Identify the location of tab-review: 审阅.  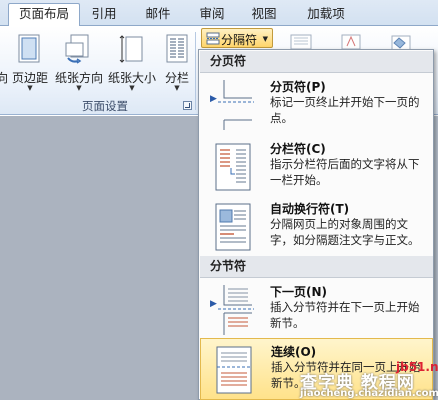
(212, 15).